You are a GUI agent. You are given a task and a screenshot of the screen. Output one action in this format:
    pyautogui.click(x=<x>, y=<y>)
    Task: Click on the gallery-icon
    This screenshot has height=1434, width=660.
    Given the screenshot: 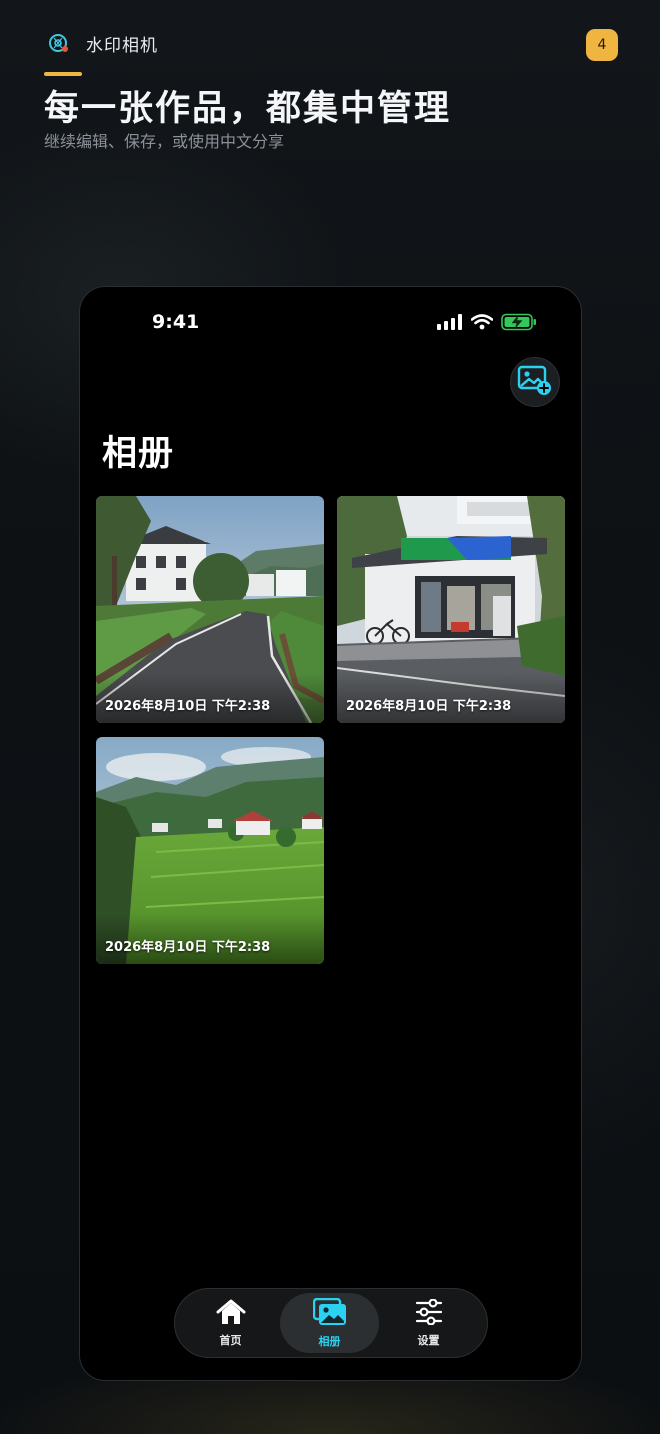 What is the action you would take?
    pyautogui.click(x=329, y=1313)
    